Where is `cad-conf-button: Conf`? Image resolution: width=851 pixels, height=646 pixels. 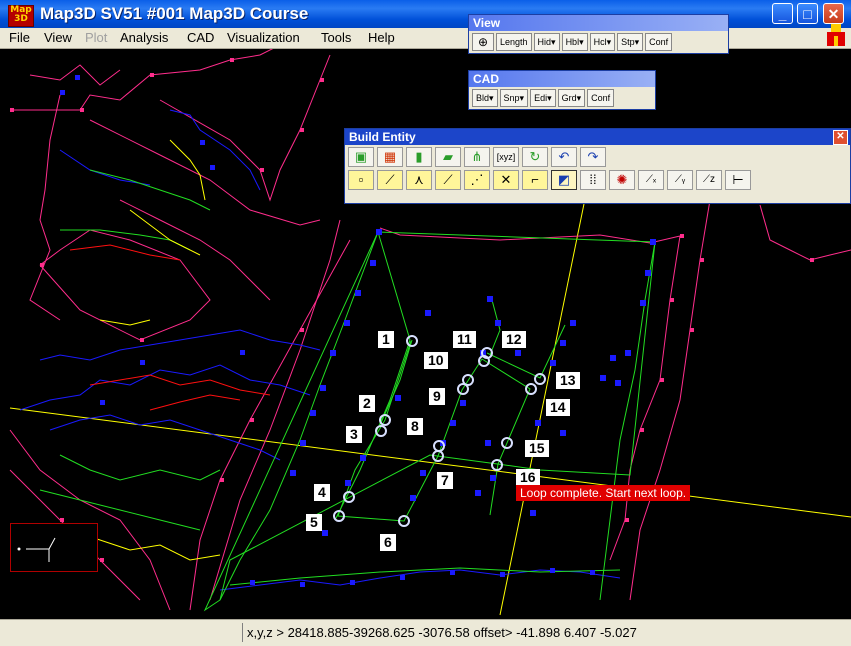
cad-conf-button: Conf is located at coordinates (601, 98).